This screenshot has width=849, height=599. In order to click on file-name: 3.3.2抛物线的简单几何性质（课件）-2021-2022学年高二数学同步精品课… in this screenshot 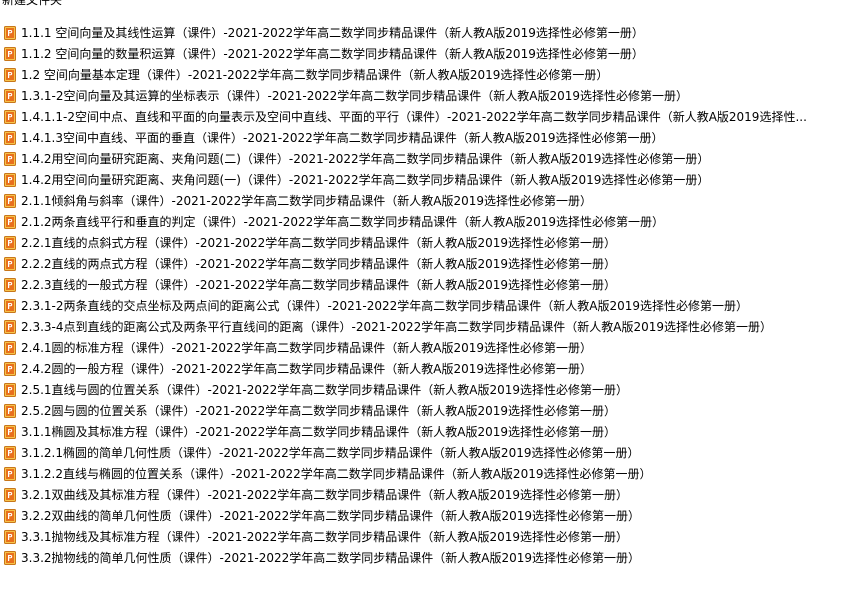, I will do `click(331, 558)`.